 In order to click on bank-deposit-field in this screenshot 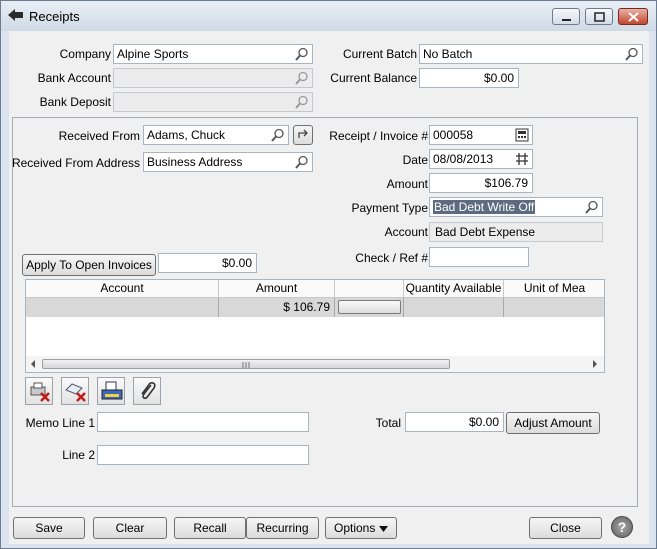, I will do `click(213, 102)`.